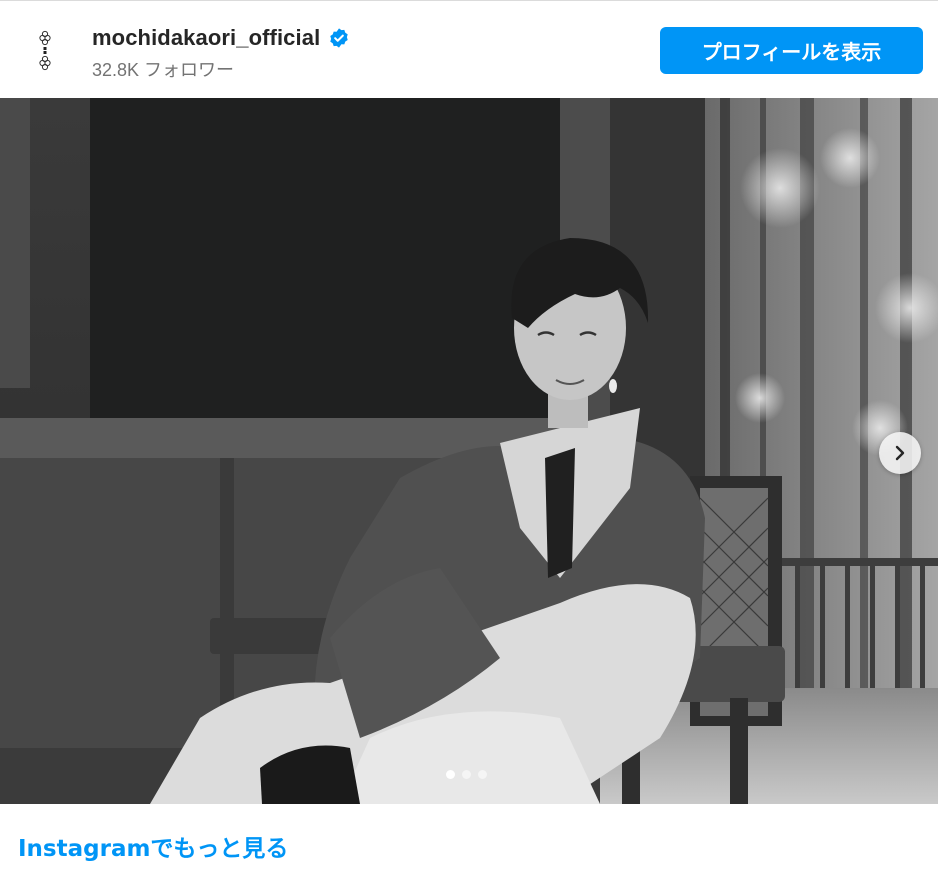 The image size is (938, 876). I want to click on carousel-indicator, so click(466, 774).